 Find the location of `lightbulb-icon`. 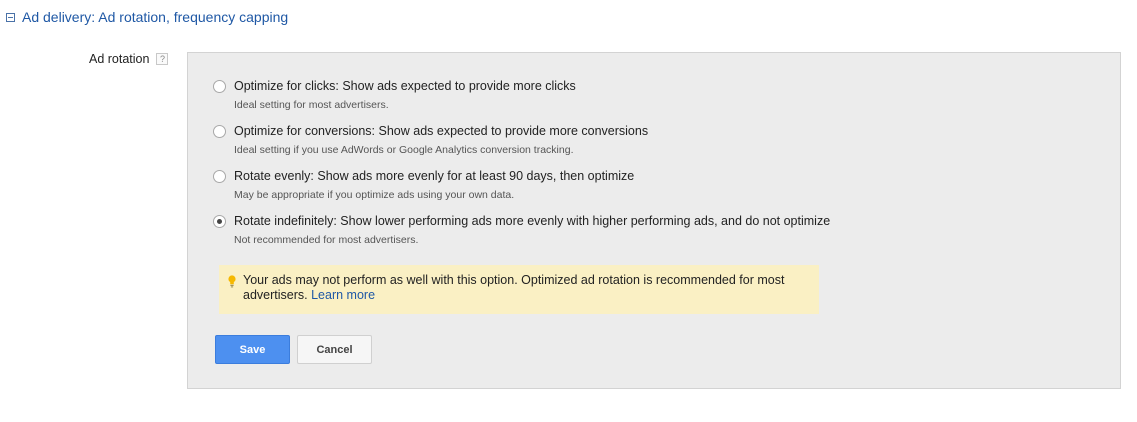

lightbulb-icon is located at coordinates (232, 281).